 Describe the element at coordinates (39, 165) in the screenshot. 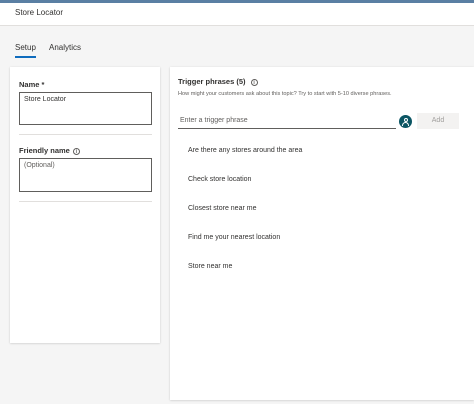

I see `friendly-name-placeholder: (Optional)` at that location.